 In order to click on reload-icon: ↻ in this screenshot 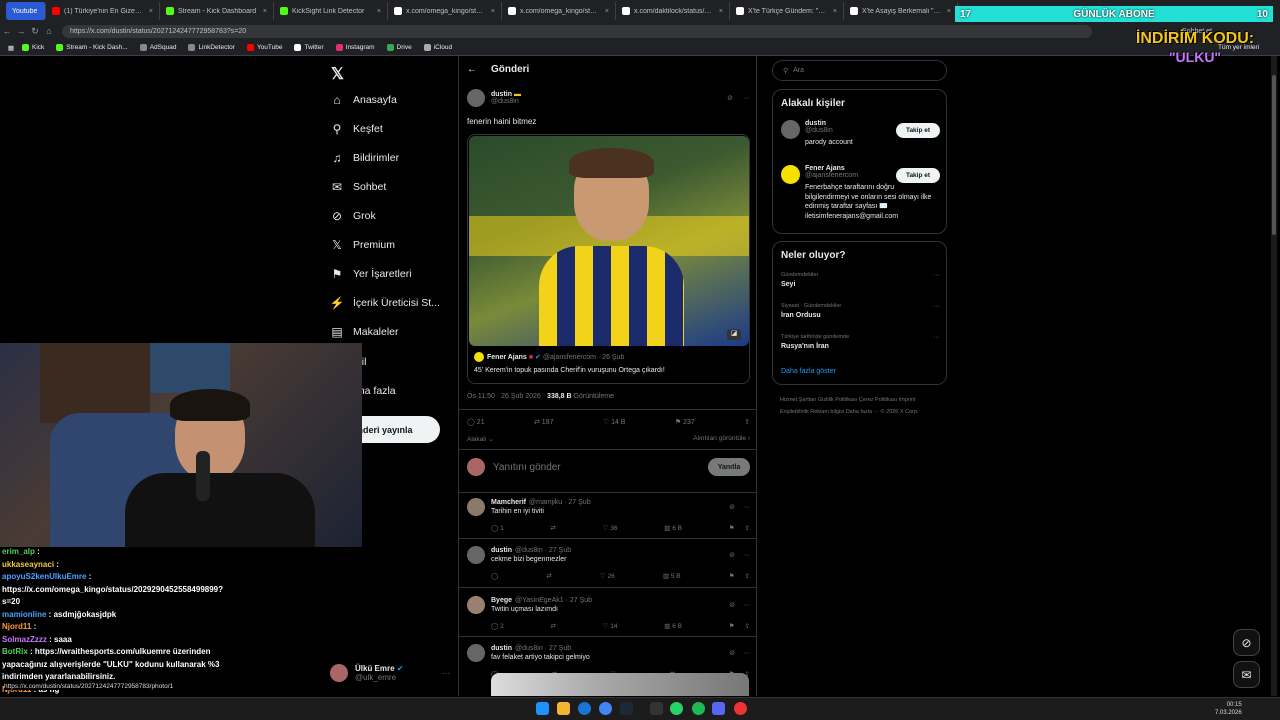, I will do `click(35, 31)`.